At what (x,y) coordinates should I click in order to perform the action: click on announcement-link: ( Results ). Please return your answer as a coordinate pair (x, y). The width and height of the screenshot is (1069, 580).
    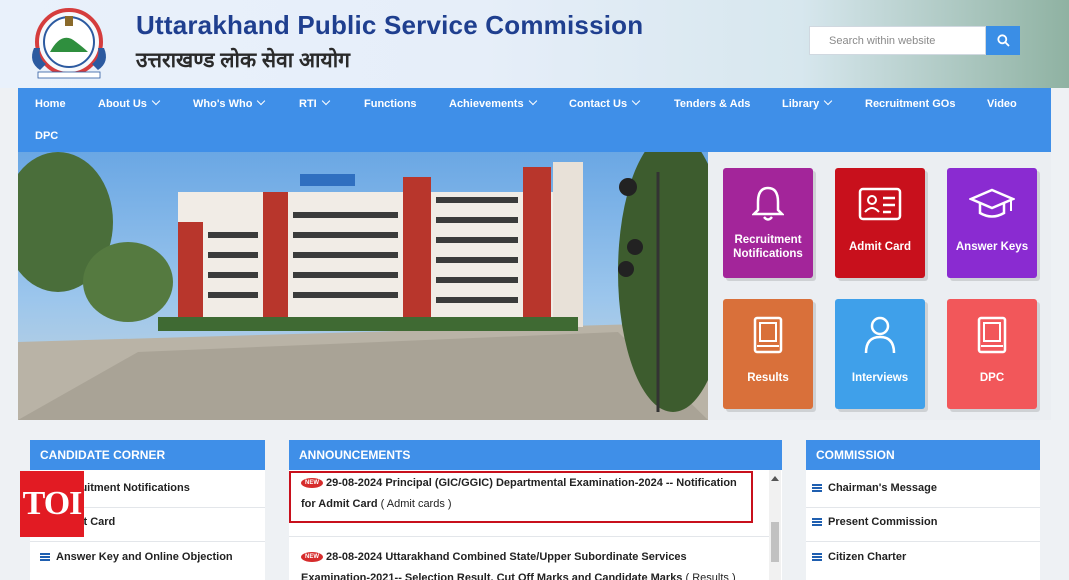
    Looking at the image, I should click on (711, 576).